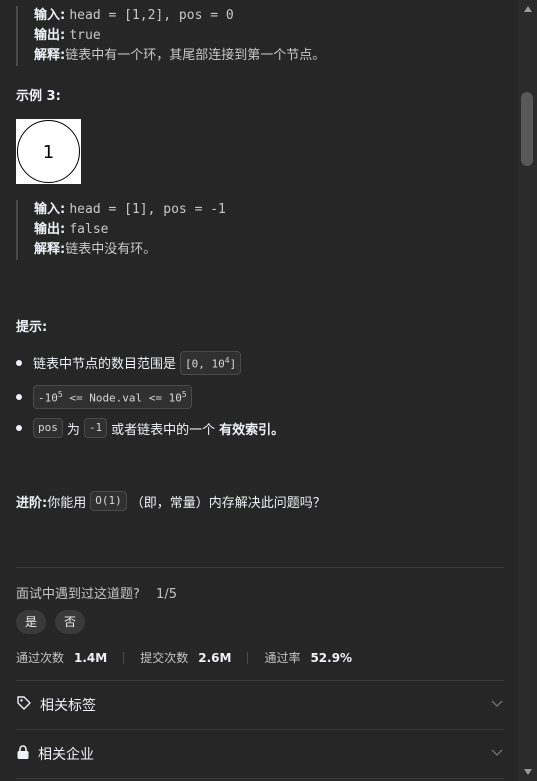 The image size is (537, 781). What do you see at coordinates (195, 55) in the screenshot?
I see `explain-text: 链表中有一个环，其尾部连接到第一个节点。` at bounding box center [195, 55].